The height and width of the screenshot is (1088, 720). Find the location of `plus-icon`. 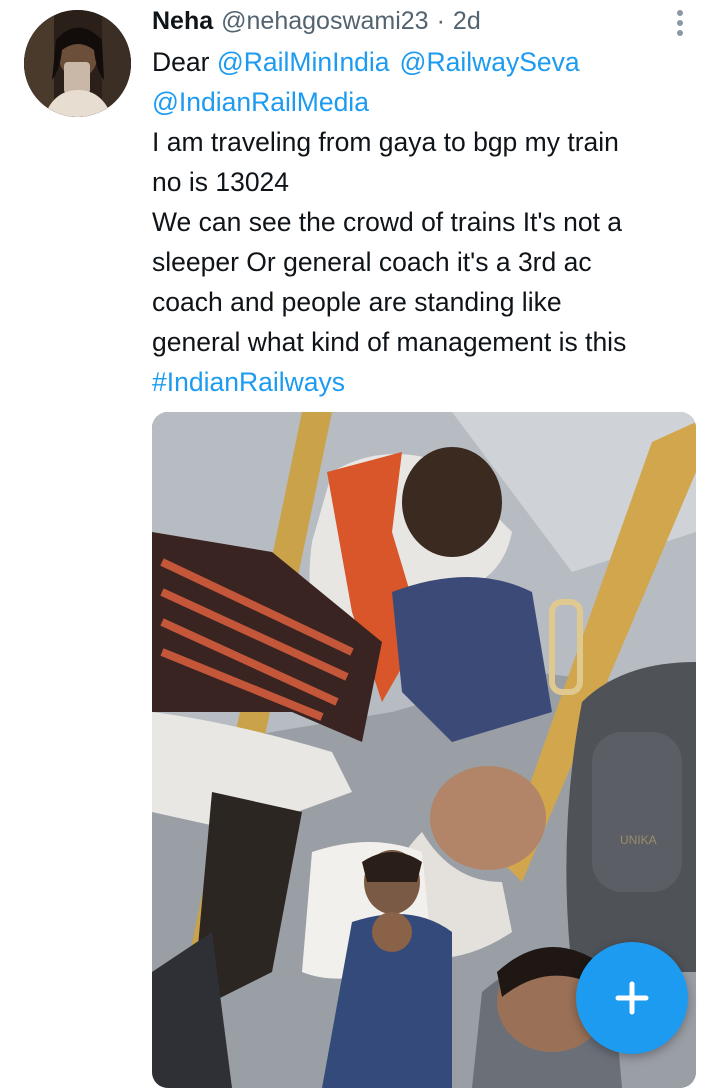

plus-icon is located at coordinates (632, 998).